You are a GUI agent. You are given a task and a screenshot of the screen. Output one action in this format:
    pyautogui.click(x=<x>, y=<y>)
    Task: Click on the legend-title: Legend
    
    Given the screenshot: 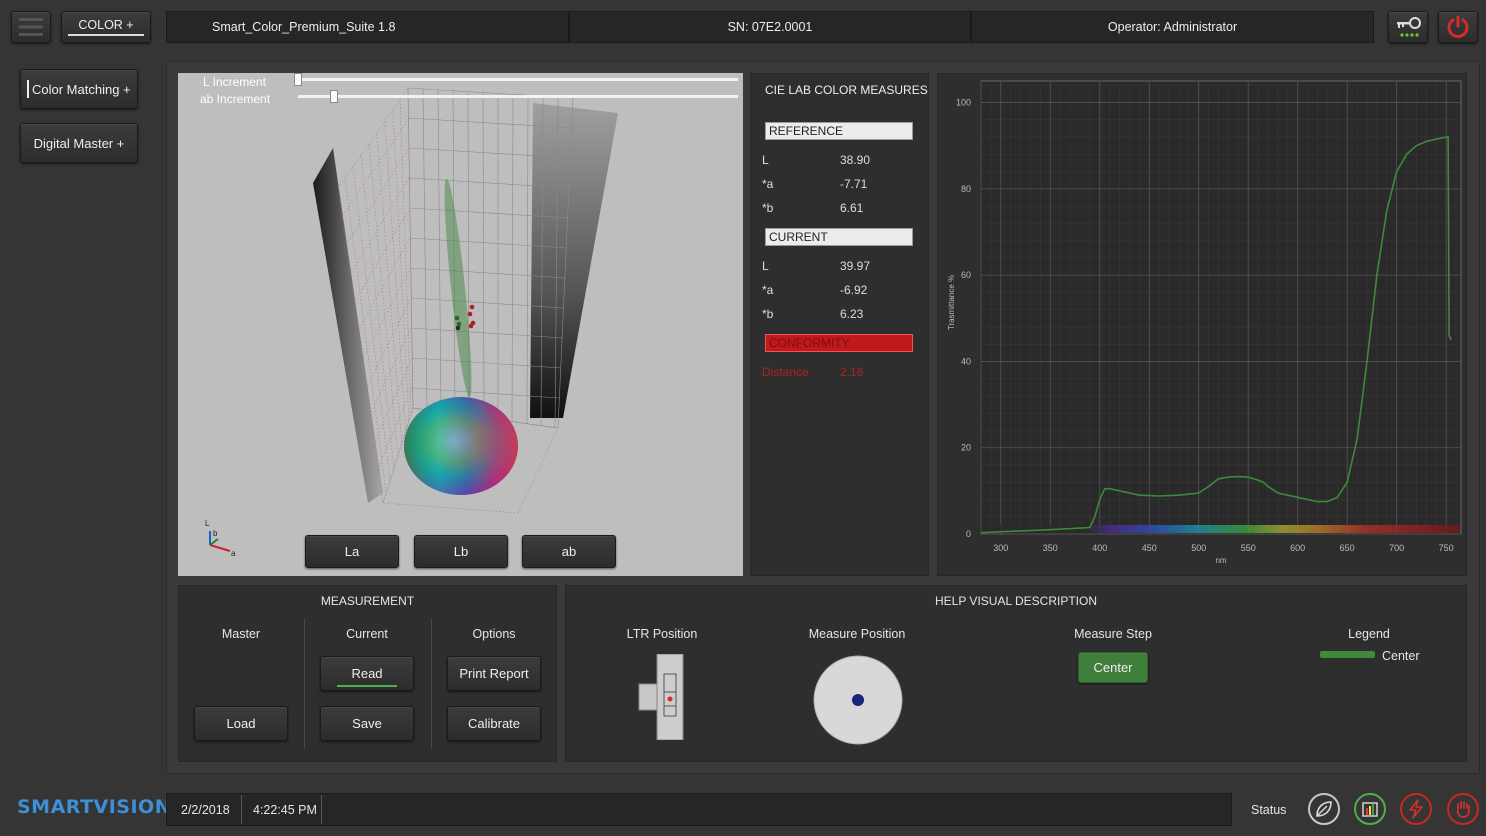 What is the action you would take?
    pyautogui.click(x=1369, y=634)
    